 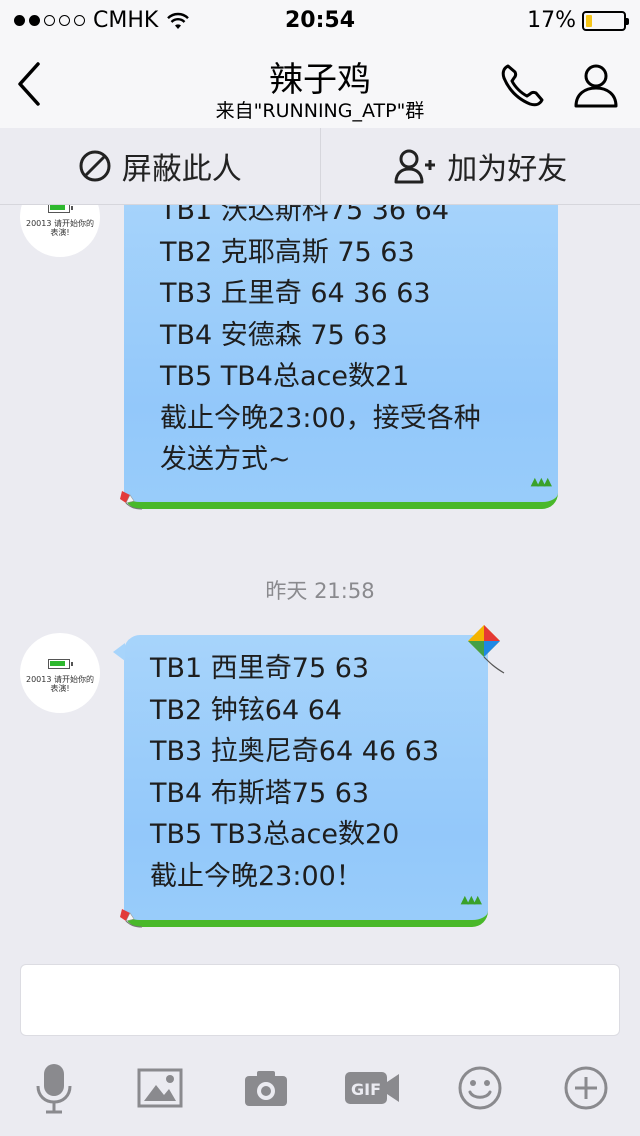 I want to click on message-line: TB2 克耶高斯 75 63, so click(x=287, y=252).